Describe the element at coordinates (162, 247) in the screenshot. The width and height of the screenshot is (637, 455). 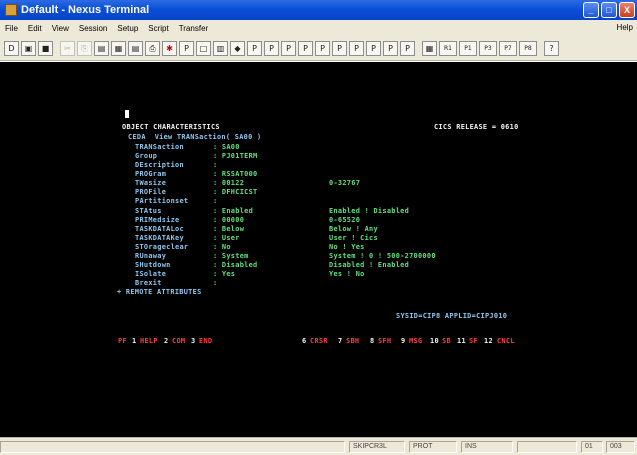
I see `field-label: STOrageclear` at that location.